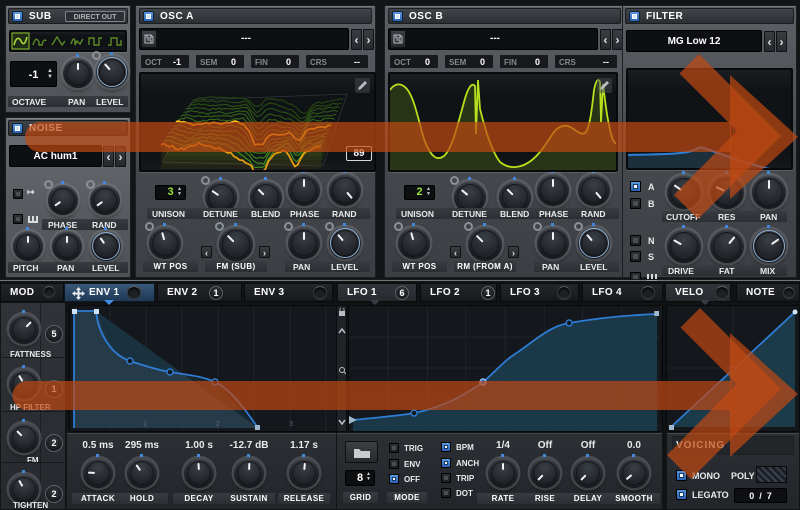  I want to click on svg-text: 2, so click(218, 424).